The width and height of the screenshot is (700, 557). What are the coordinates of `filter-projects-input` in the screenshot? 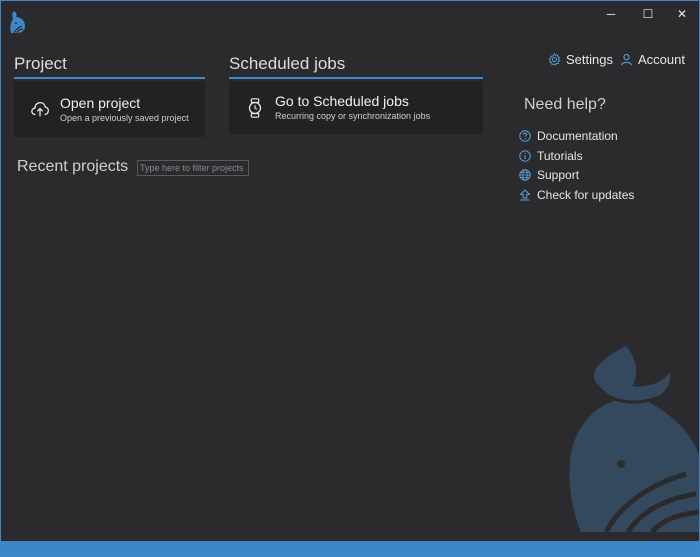 It's located at (193, 168).